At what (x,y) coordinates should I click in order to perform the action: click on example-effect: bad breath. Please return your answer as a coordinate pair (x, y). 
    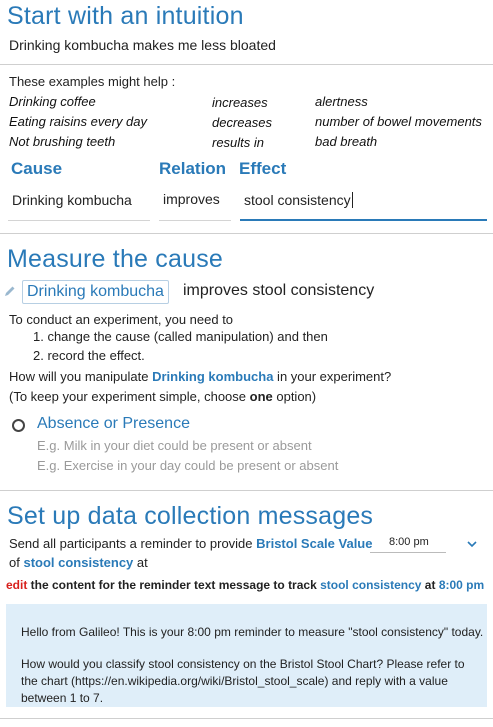
    Looking at the image, I should click on (346, 141).